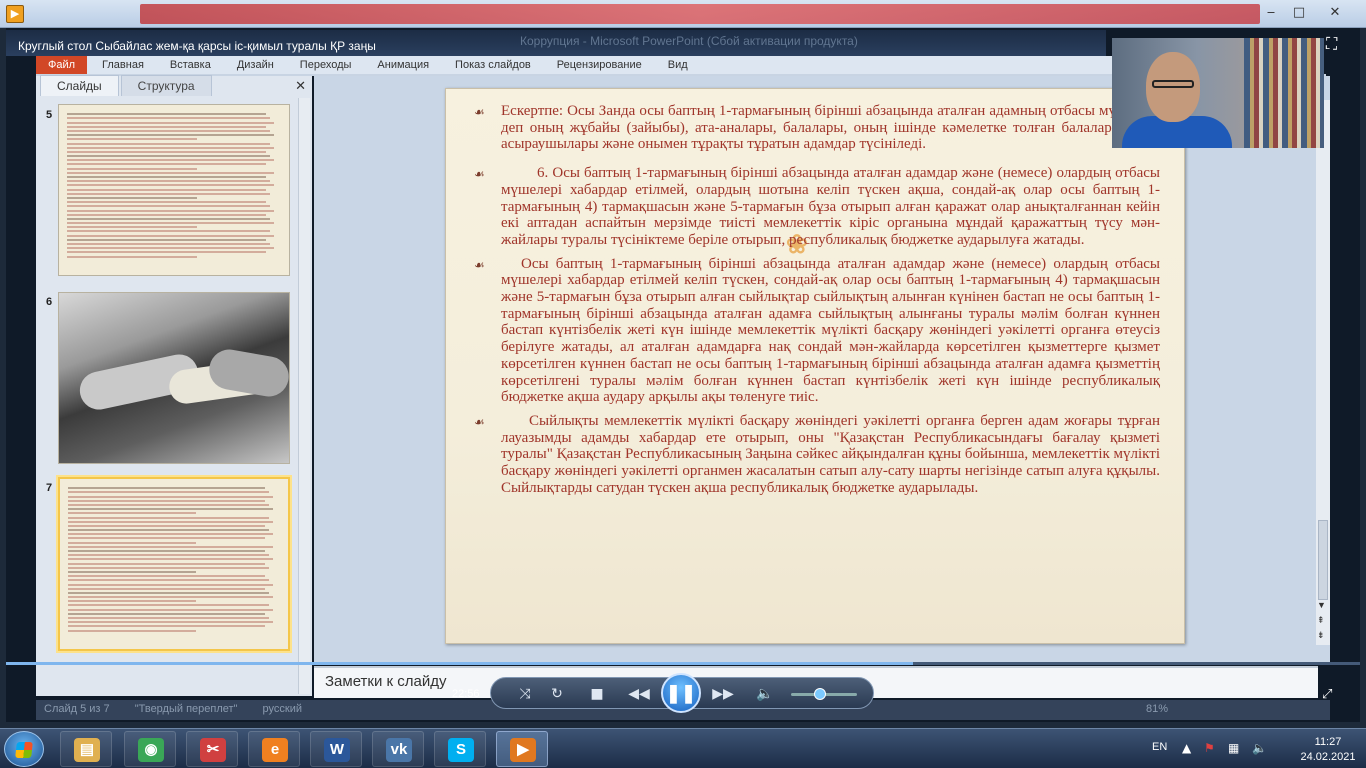  What do you see at coordinates (1321, 635) in the screenshot?
I see `next-slide-icon: ⇟` at bounding box center [1321, 635].